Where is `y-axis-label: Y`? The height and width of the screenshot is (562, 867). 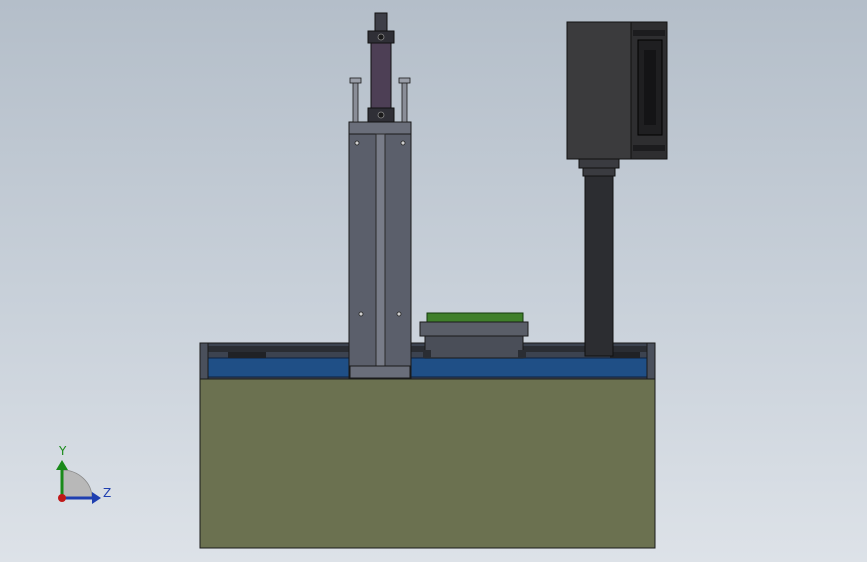
y-axis-label: Y is located at coordinates (62, 451).